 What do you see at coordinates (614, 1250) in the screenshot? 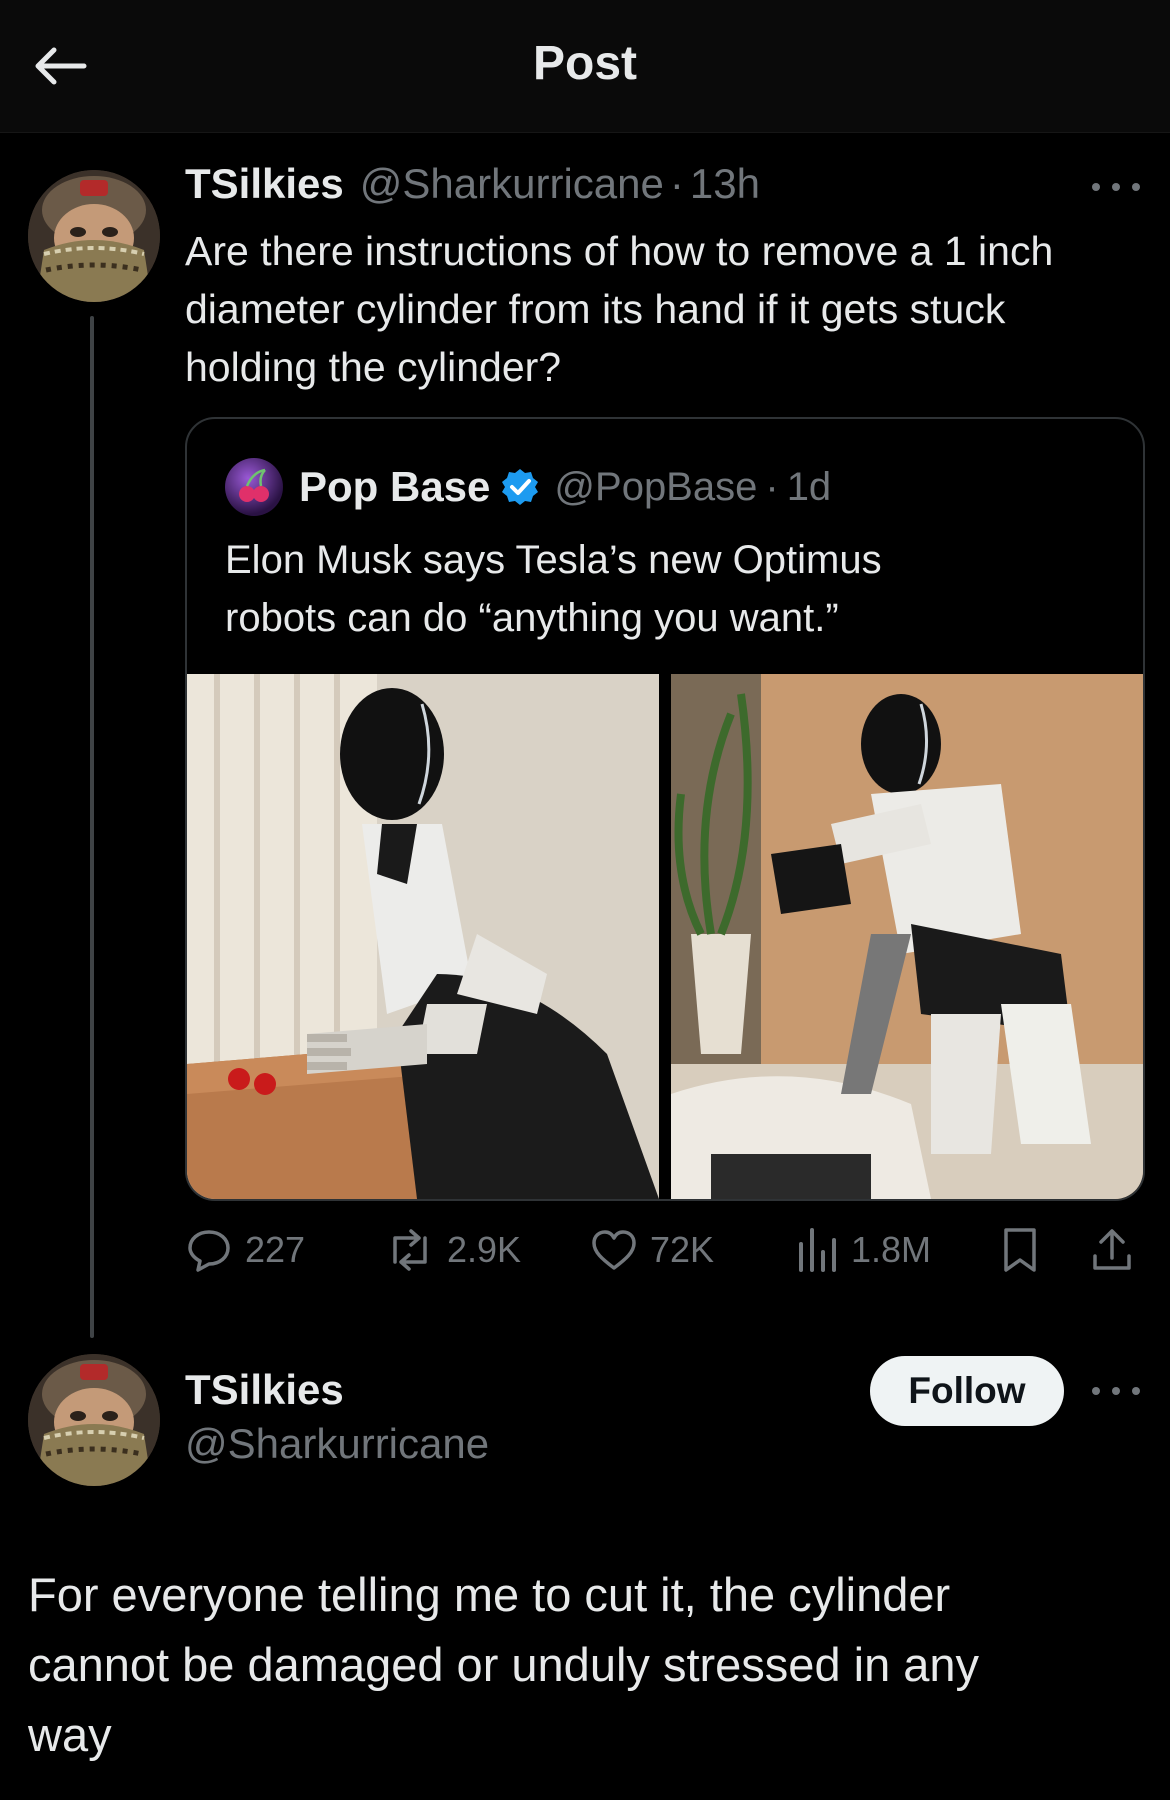
I see `heart-icon` at bounding box center [614, 1250].